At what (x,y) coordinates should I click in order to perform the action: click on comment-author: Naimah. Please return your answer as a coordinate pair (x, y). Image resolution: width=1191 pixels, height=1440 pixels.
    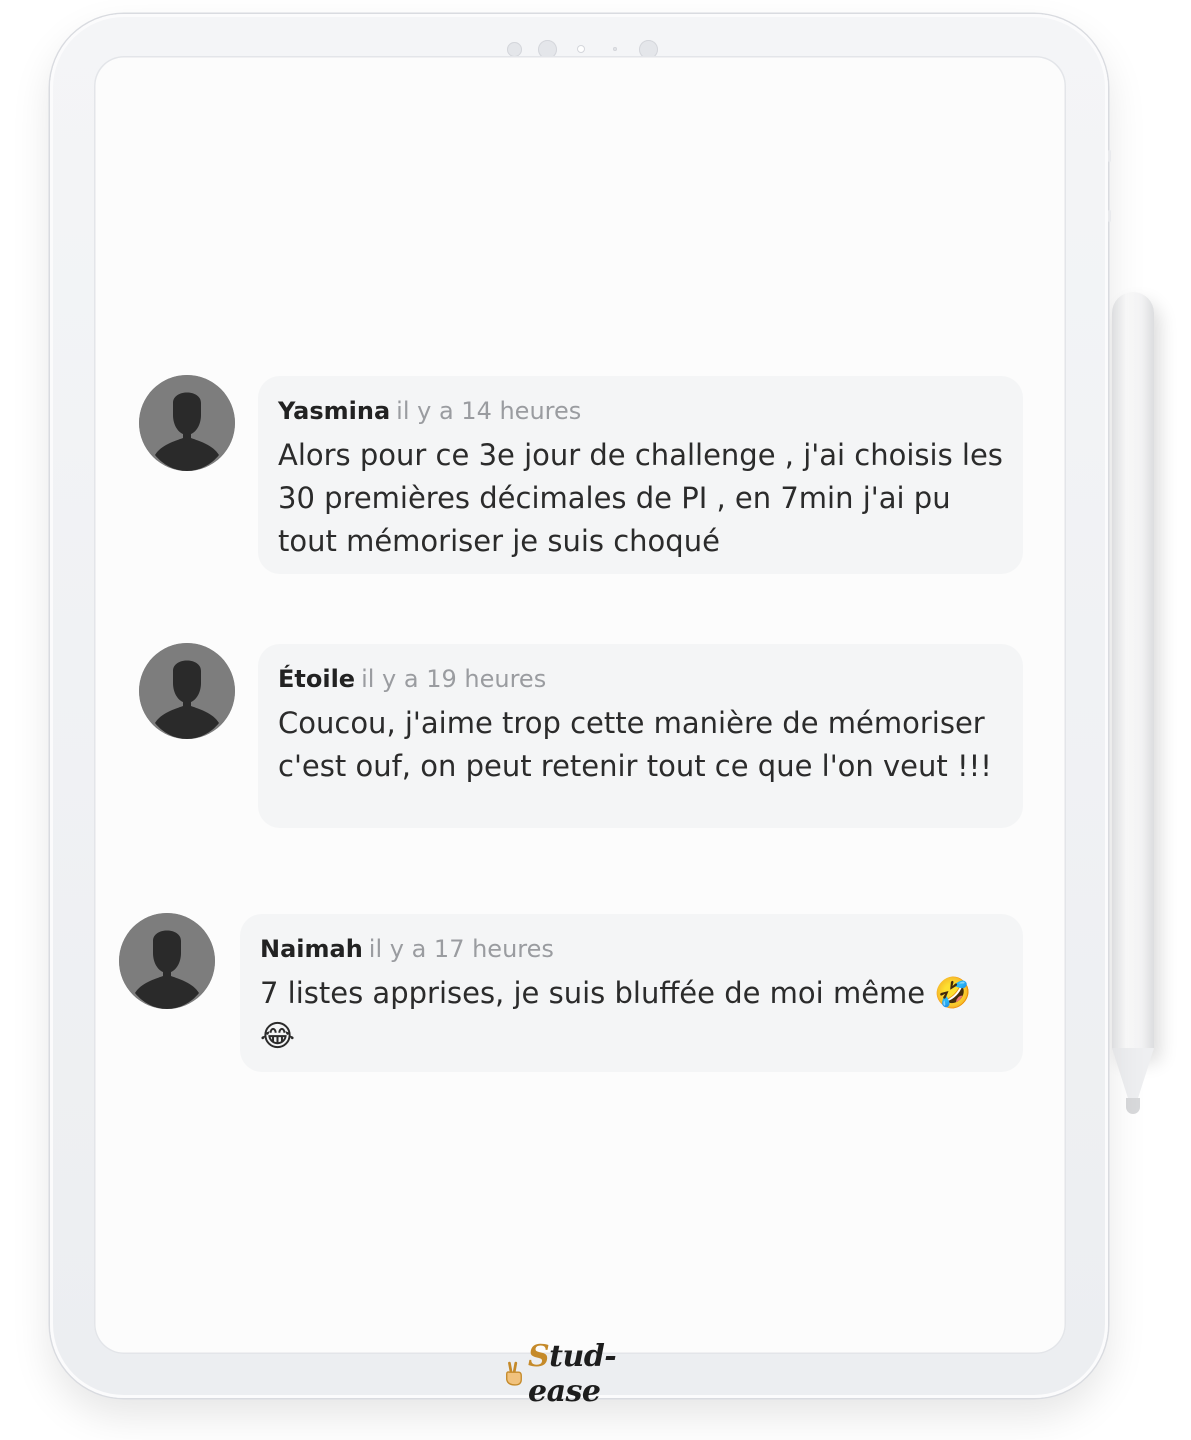
    Looking at the image, I should click on (311, 949).